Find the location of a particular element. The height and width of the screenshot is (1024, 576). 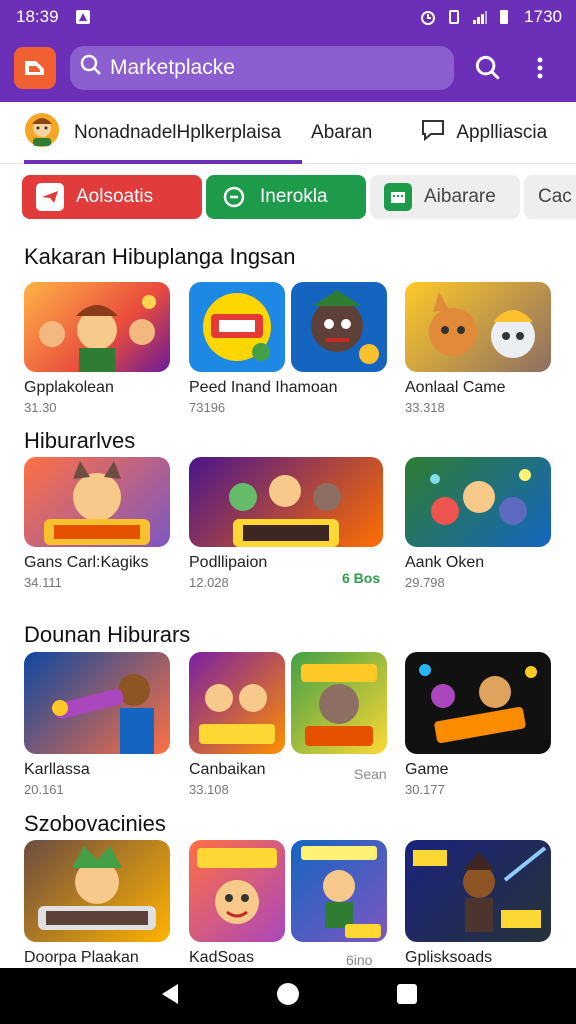

chip-label: Aolsoatis is located at coordinates (115, 196).